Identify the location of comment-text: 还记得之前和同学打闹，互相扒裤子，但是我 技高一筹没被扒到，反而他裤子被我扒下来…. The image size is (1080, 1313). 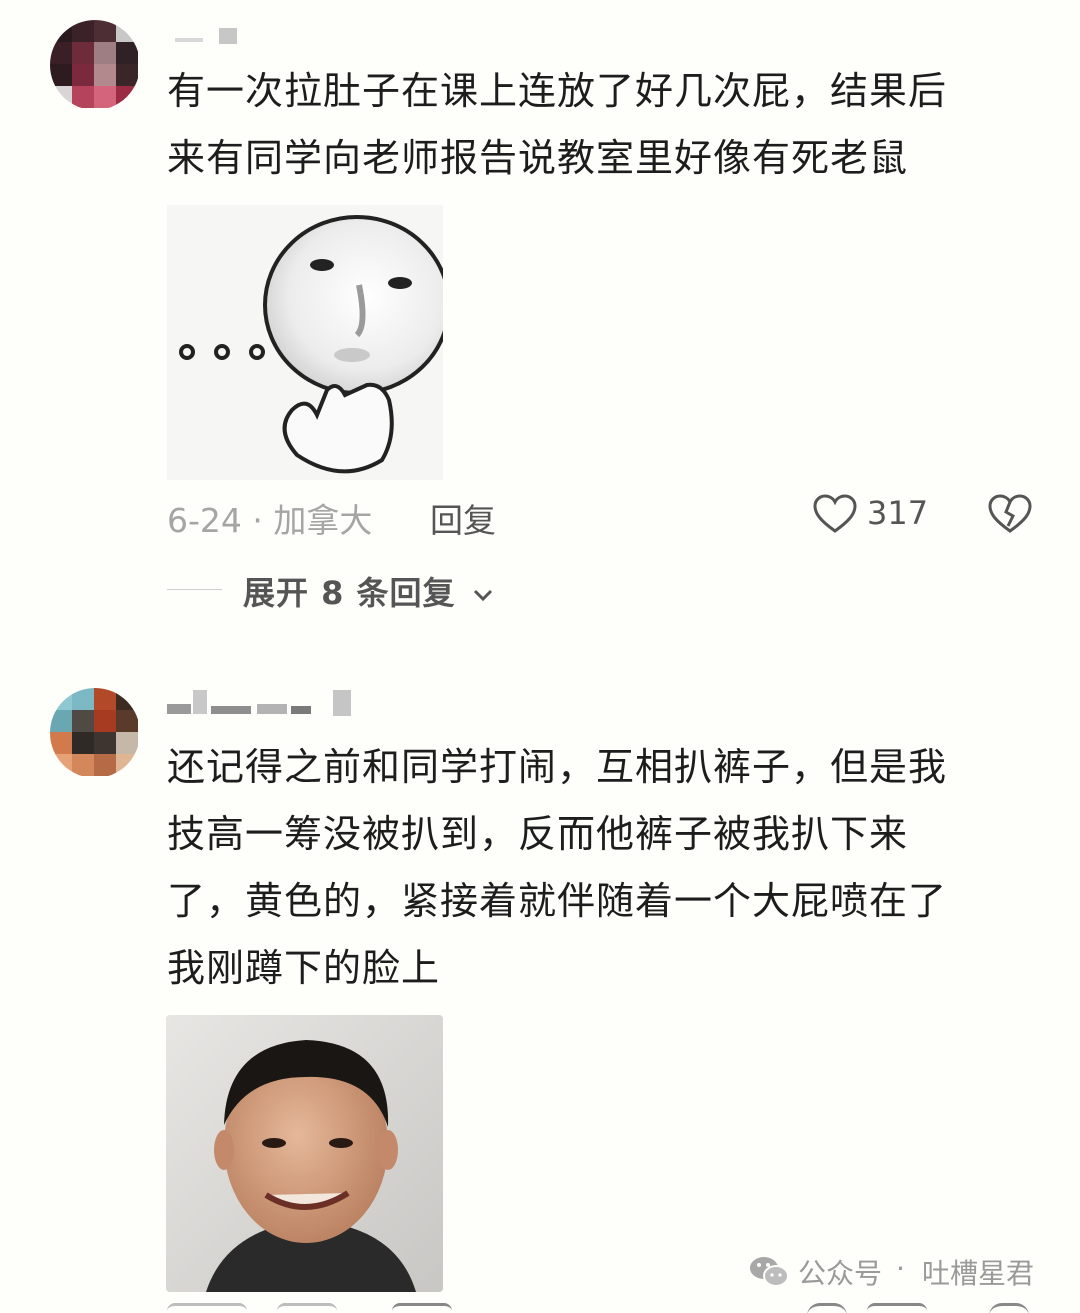
(557, 867).